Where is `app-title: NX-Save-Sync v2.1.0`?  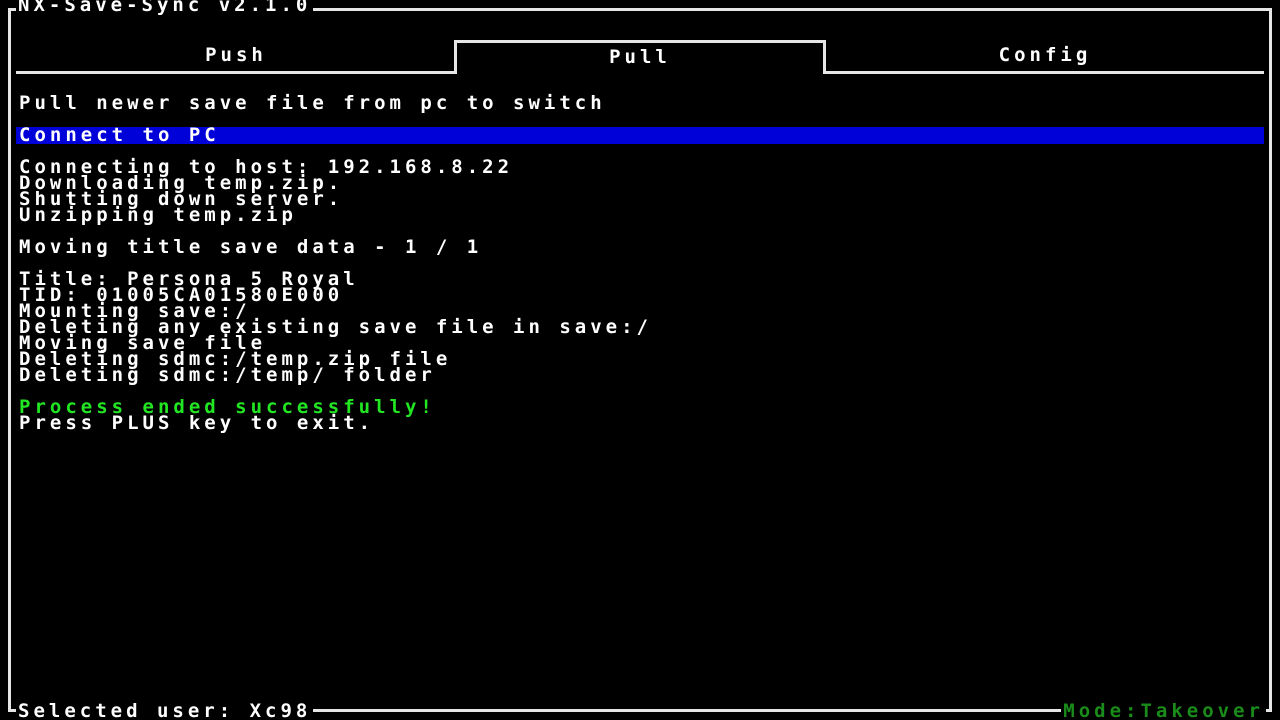 app-title: NX-Save-Sync v2.1.0 is located at coordinates (165, 8).